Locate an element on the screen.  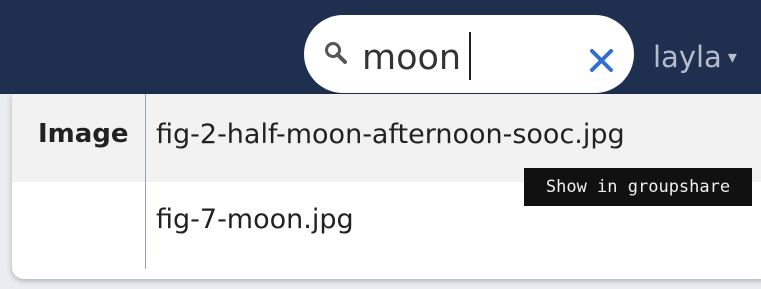
search-result-label: fig-2-half-moon-afternoon-sooc.jpg is located at coordinates (390, 134).